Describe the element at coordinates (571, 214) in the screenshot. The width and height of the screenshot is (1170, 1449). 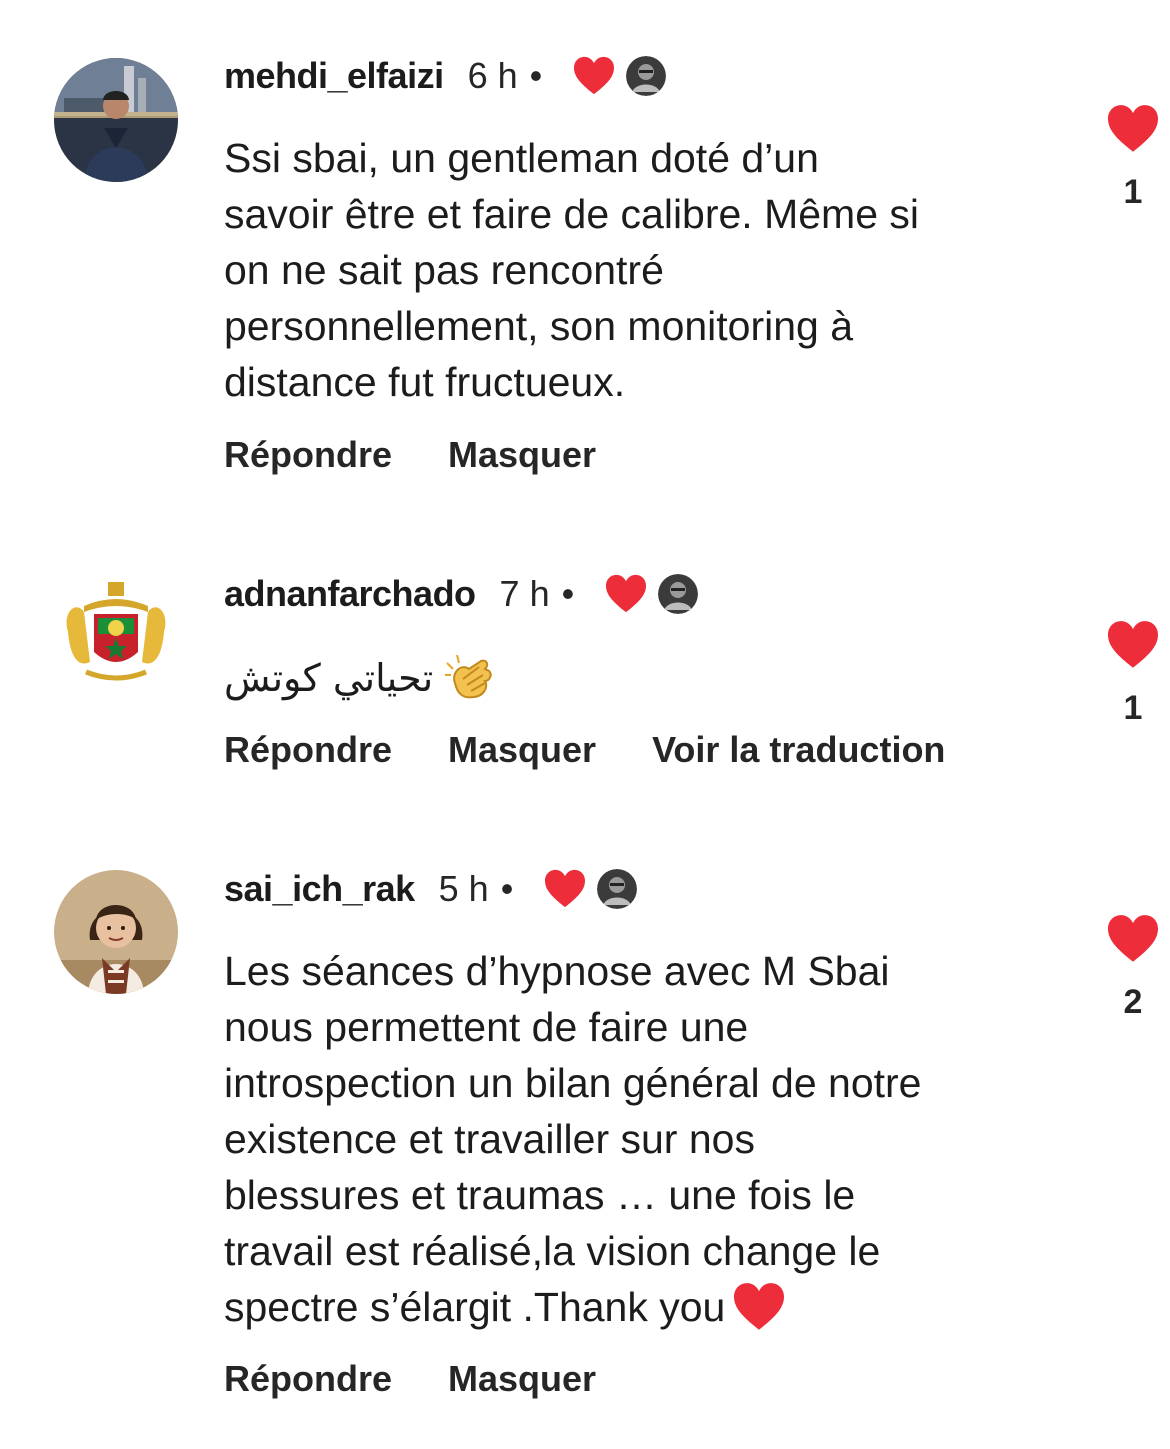
I see `comment-text-line: savoir être et faire de calibre. Même si` at that location.